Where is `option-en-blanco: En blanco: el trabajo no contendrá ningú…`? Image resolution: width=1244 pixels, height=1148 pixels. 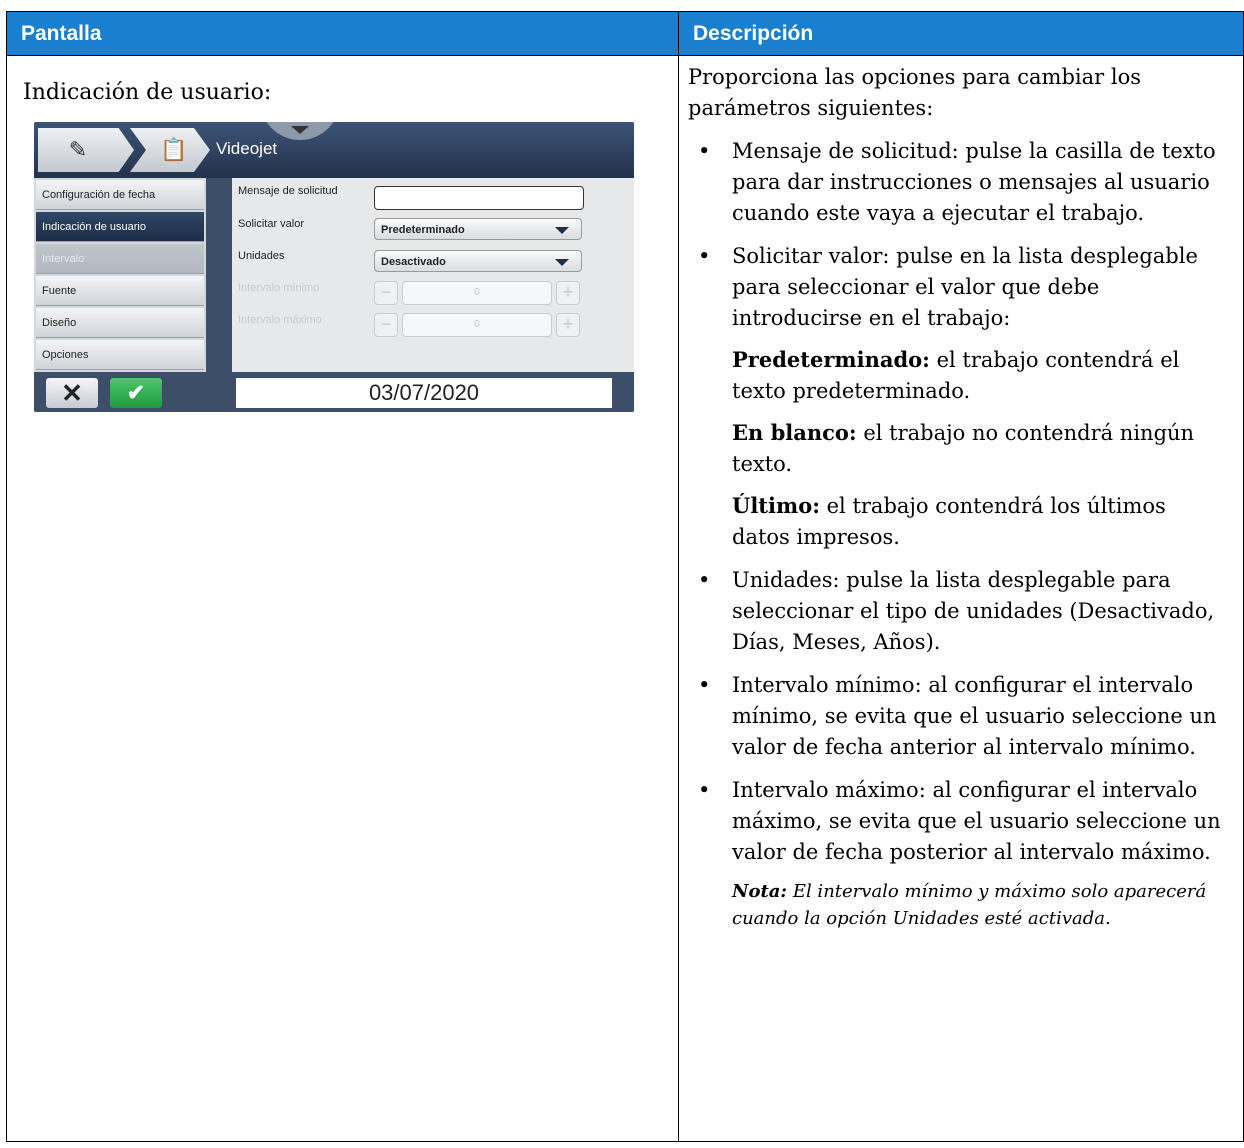 option-en-blanco: En blanco: el trabajo no contendrá ningú… is located at coordinates (958, 448).